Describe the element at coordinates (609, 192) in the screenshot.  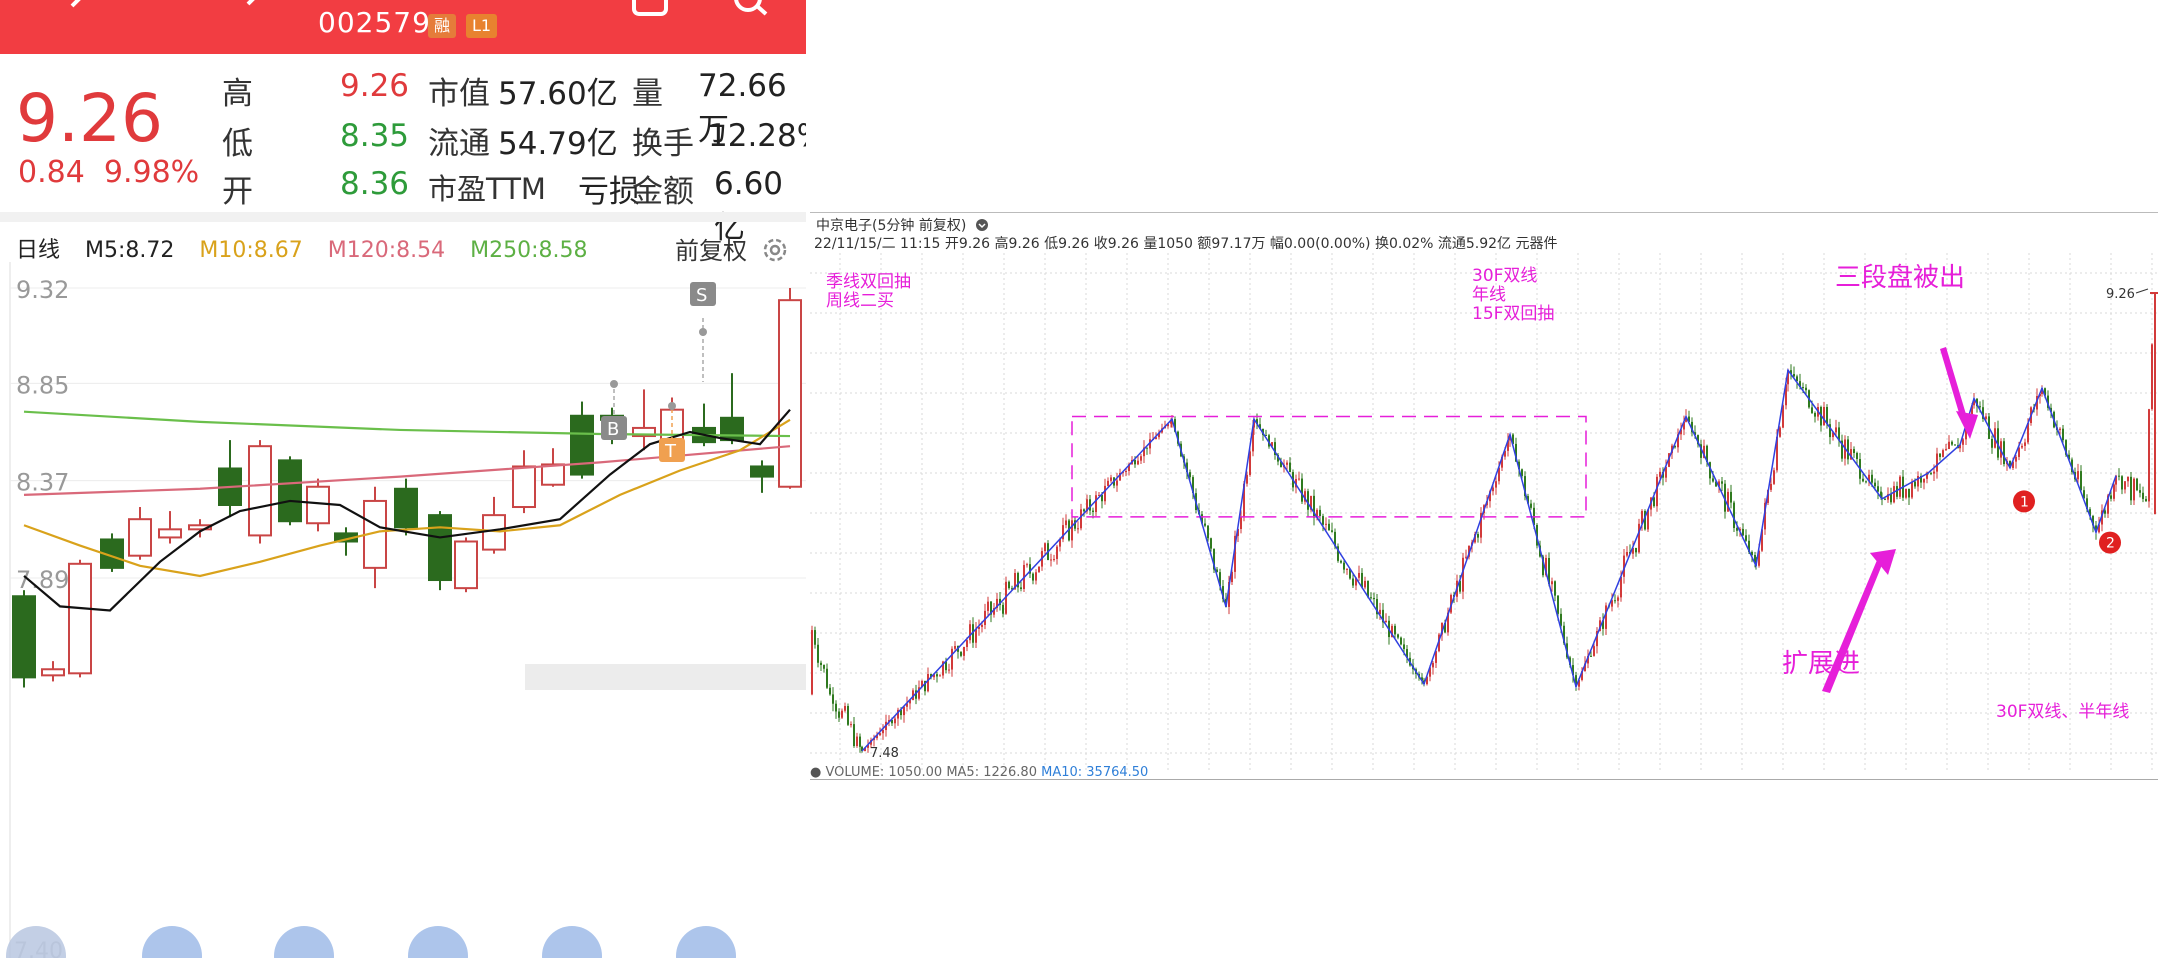
I see `pe-ttm-value: 亏损` at that location.